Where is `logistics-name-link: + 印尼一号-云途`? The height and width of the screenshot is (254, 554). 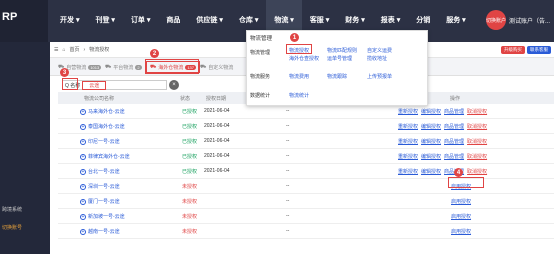
logistics-name-link: + 印尼一号-云途 is located at coordinates (100, 141).